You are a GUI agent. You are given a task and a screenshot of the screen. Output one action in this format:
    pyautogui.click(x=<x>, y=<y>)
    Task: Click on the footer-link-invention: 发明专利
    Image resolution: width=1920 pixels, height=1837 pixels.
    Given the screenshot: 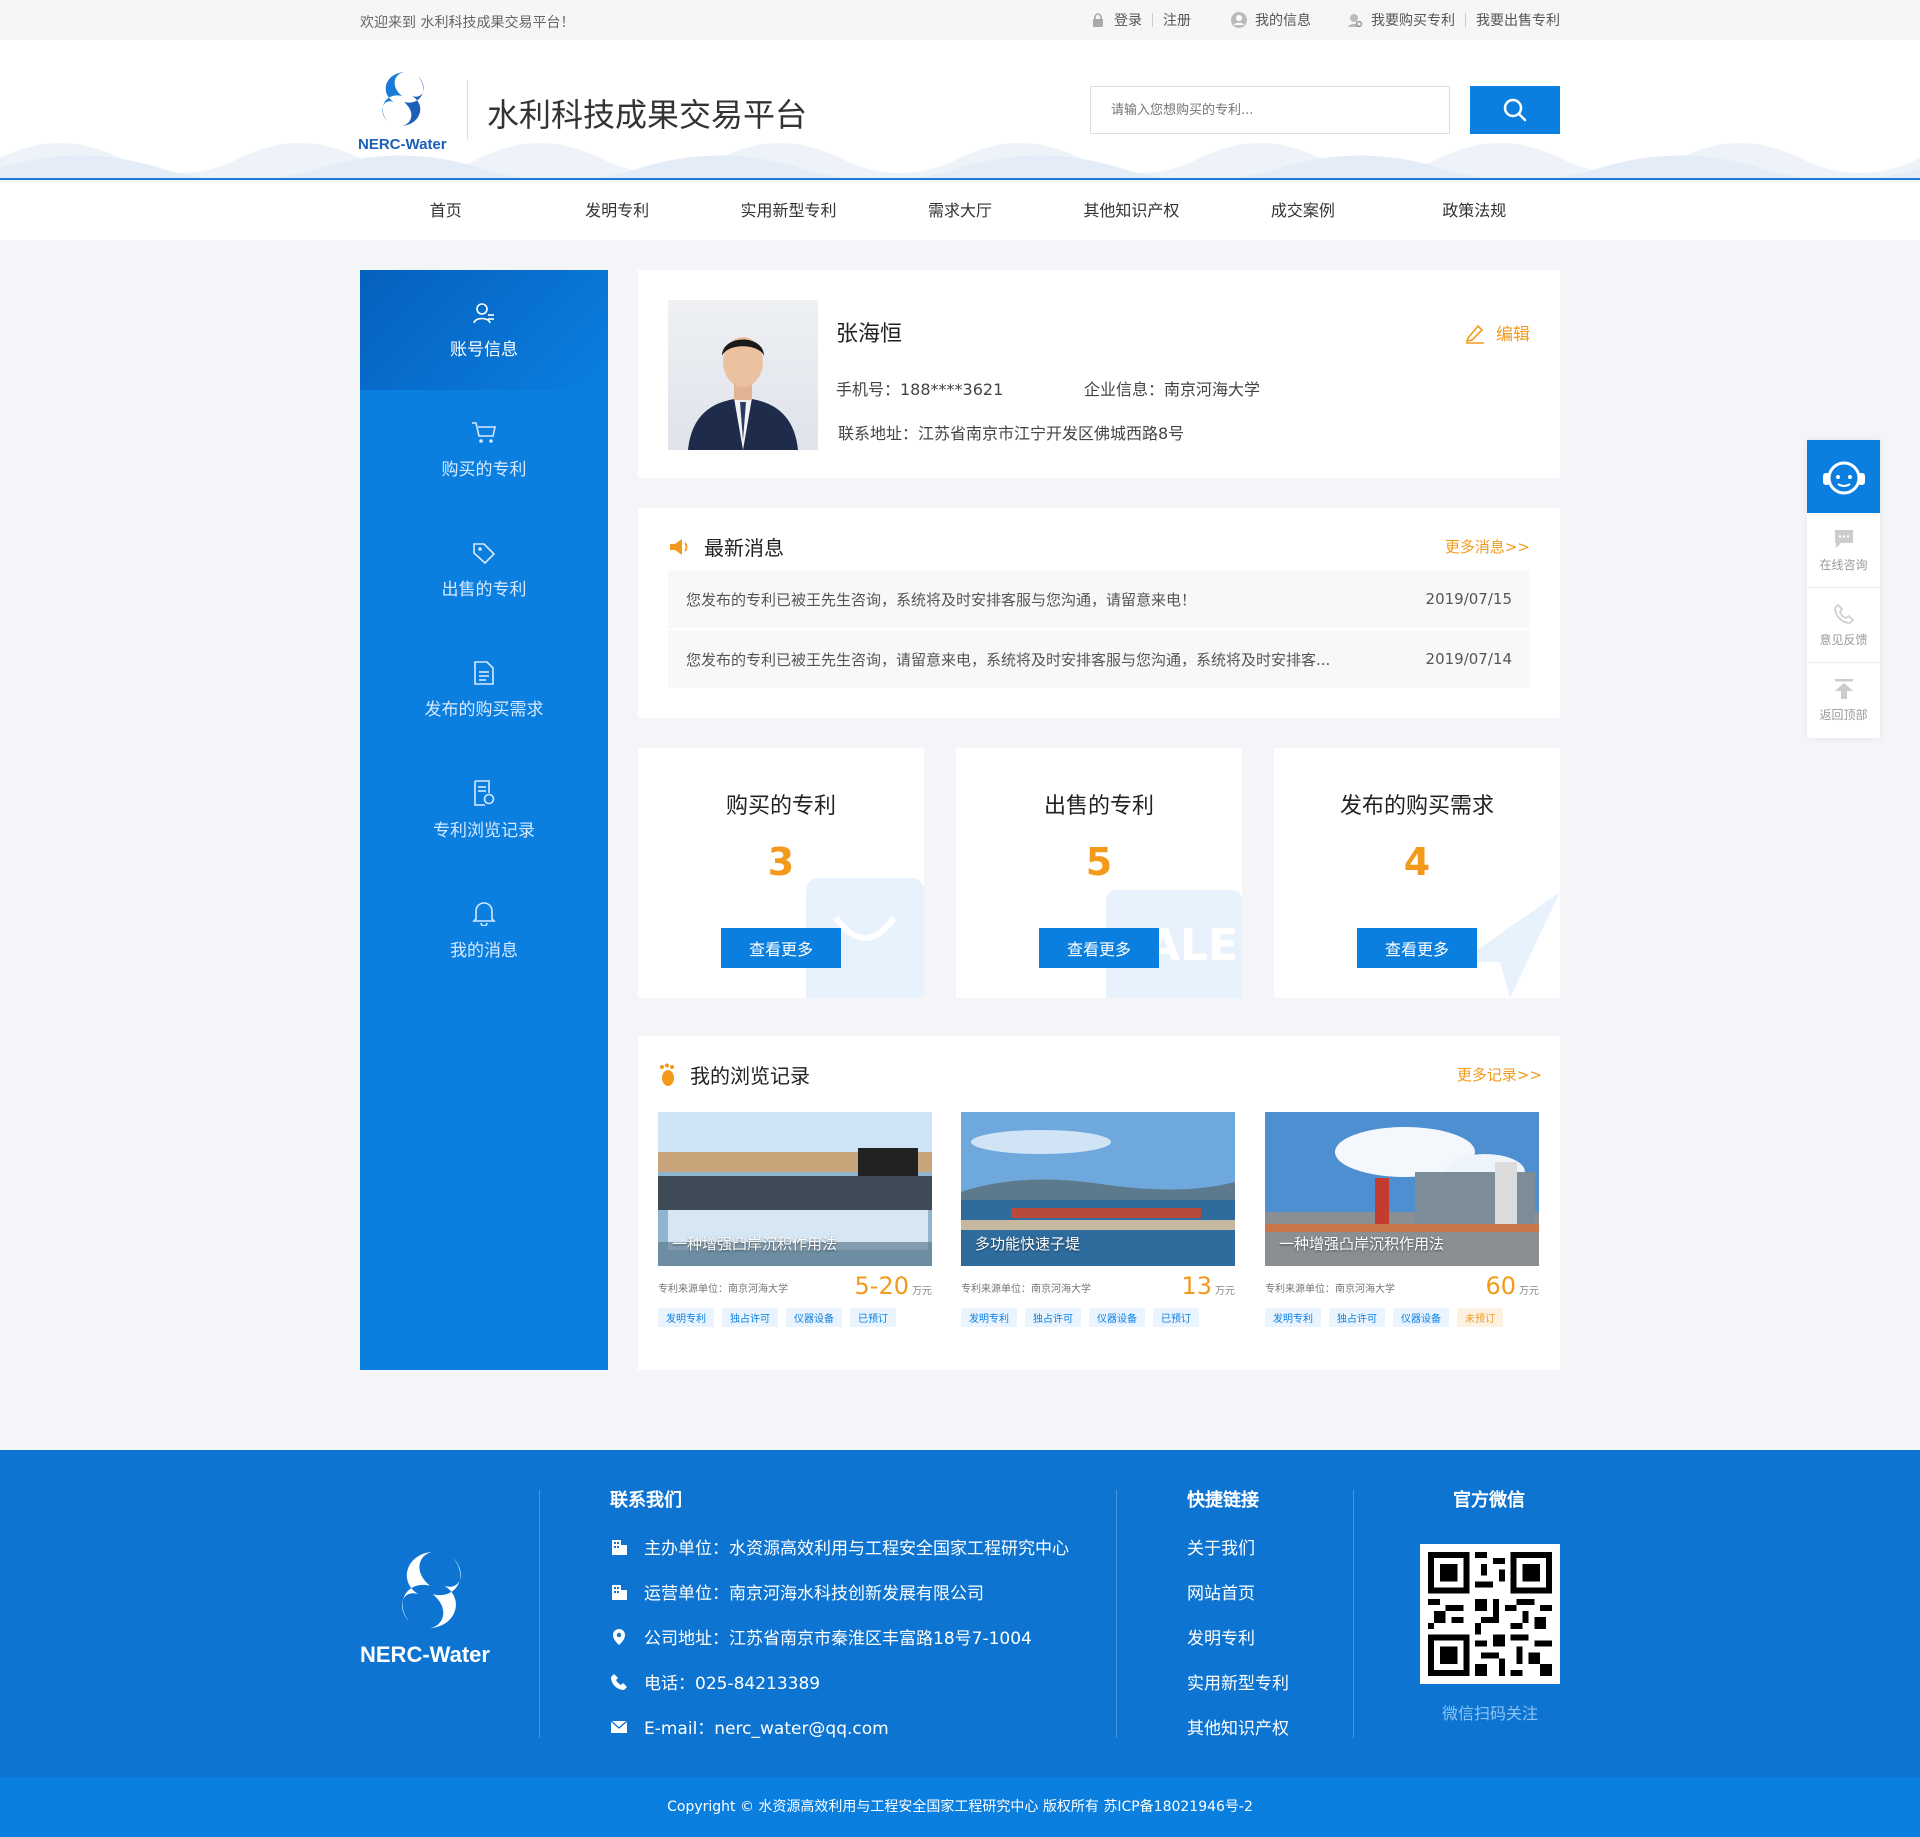 What is the action you would take?
    pyautogui.click(x=1221, y=1636)
    